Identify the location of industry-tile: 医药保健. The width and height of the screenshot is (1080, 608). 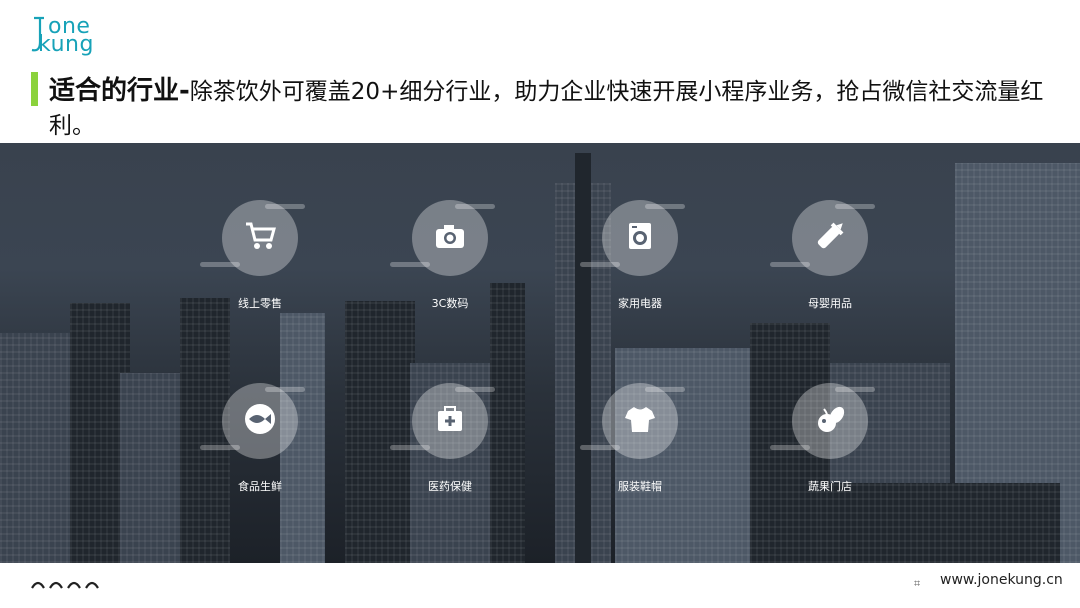
(460, 448).